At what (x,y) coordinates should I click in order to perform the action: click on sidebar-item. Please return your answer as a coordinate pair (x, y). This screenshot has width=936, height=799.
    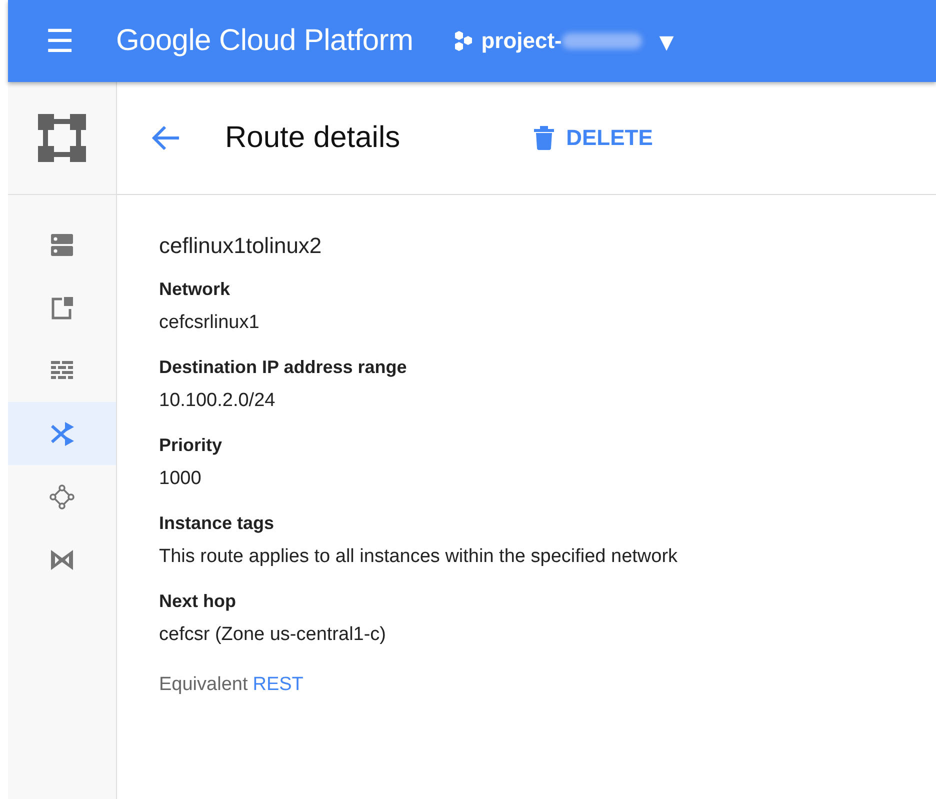
    Looking at the image, I should click on (62, 433).